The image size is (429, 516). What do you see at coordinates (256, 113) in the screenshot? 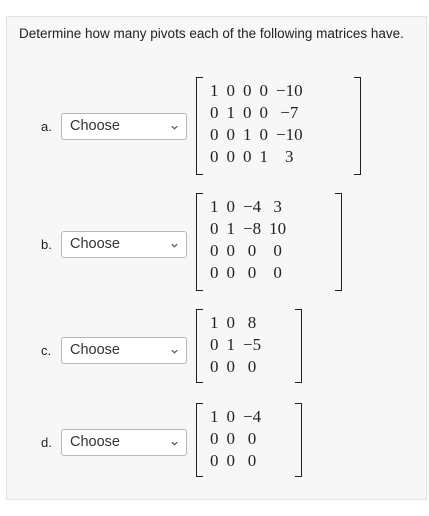
I see `matrix-row: 0 1 0 0 −7` at bounding box center [256, 113].